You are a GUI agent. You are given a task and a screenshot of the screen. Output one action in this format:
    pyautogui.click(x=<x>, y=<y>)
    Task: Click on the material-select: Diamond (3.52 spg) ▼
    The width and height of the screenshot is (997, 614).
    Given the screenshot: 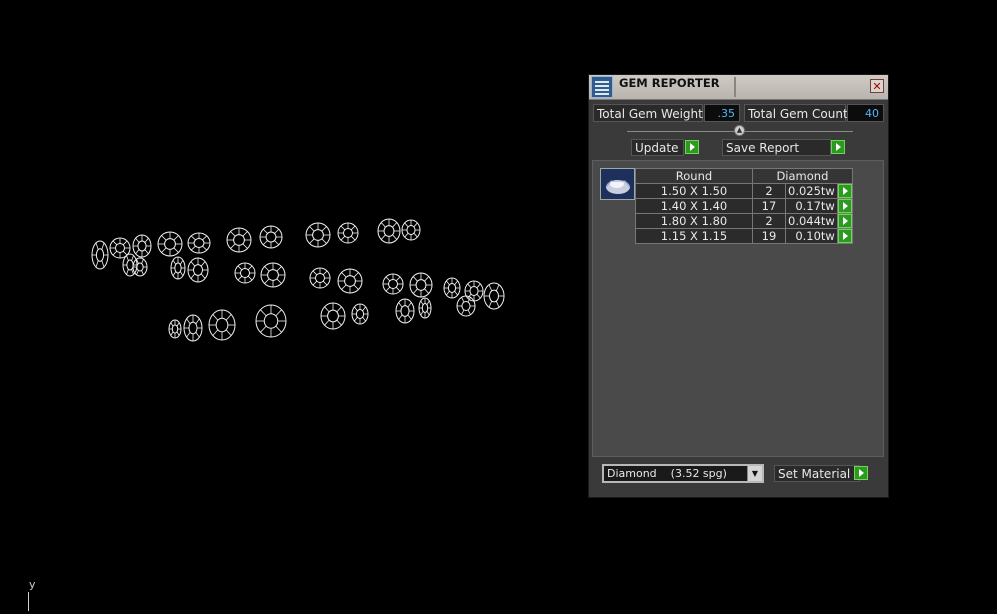 What is the action you would take?
    pyautogui.click(x=683, y=473)
    